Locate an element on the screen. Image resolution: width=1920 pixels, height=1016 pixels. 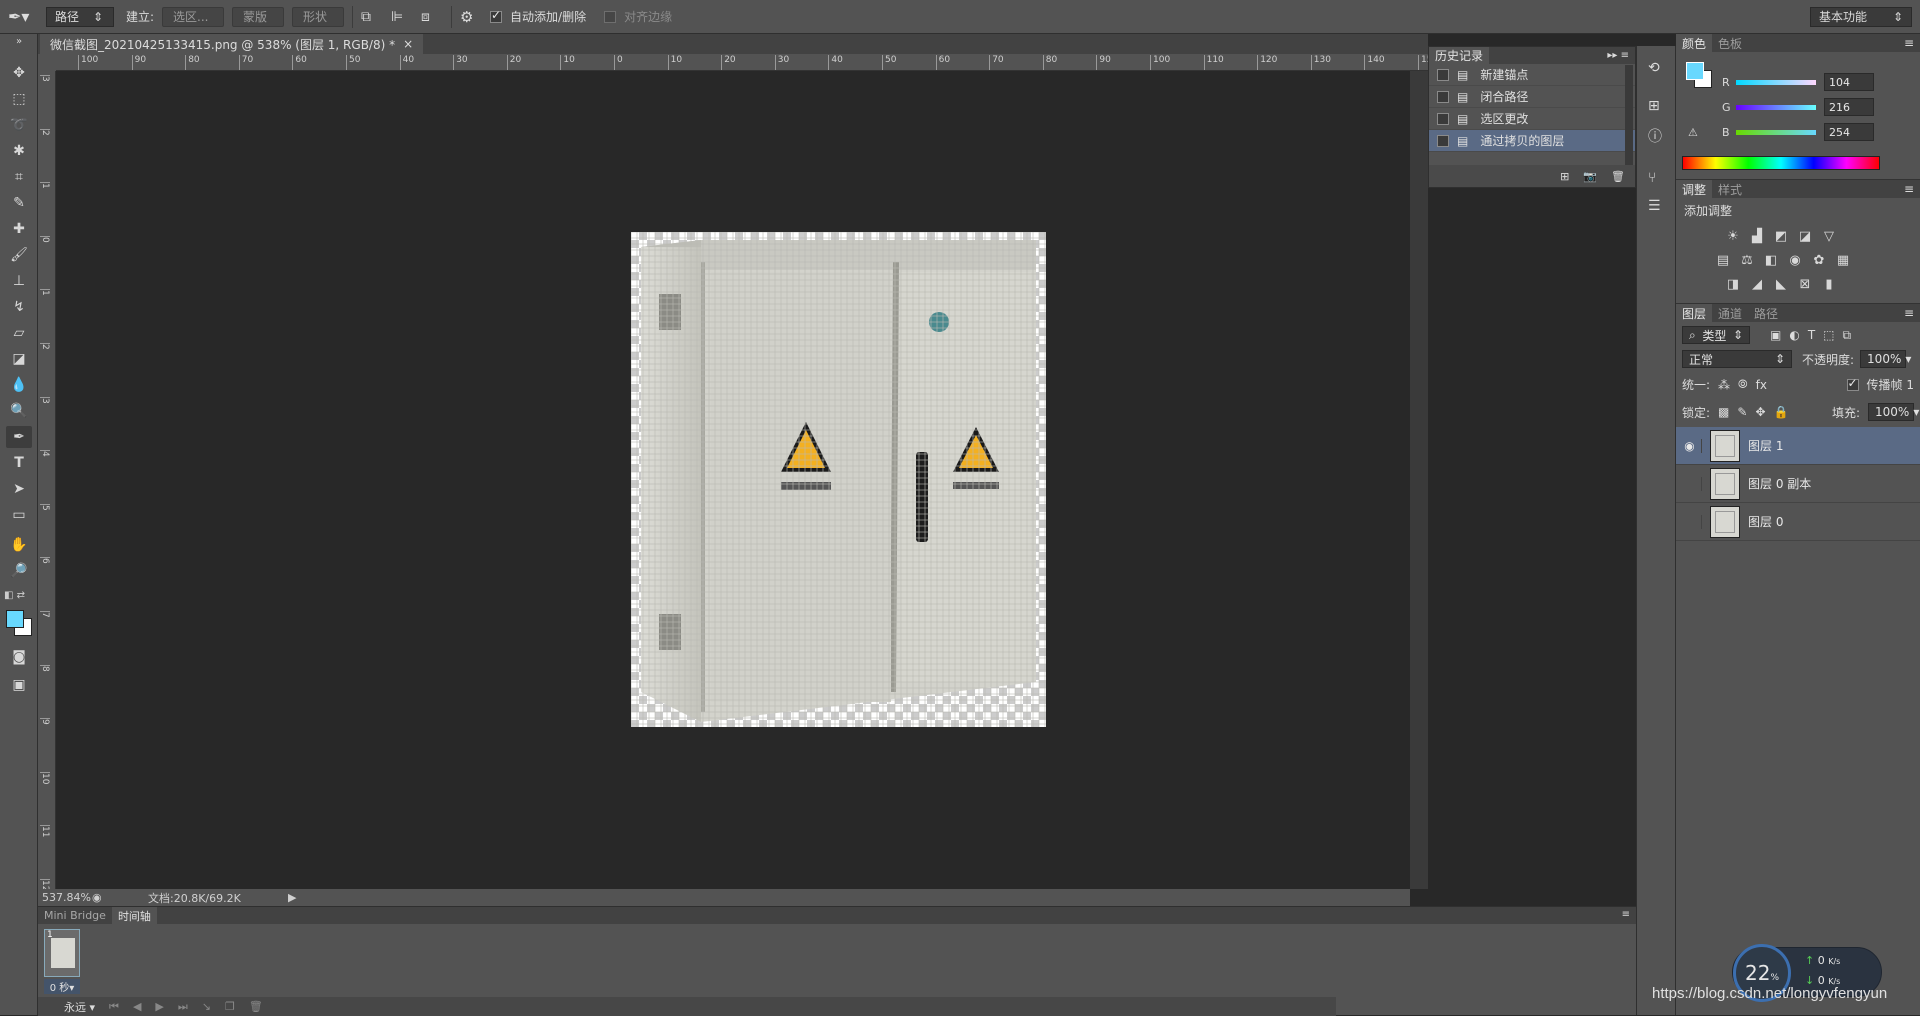
tween-icon: ↘ is located at coordinates (206, 1006).